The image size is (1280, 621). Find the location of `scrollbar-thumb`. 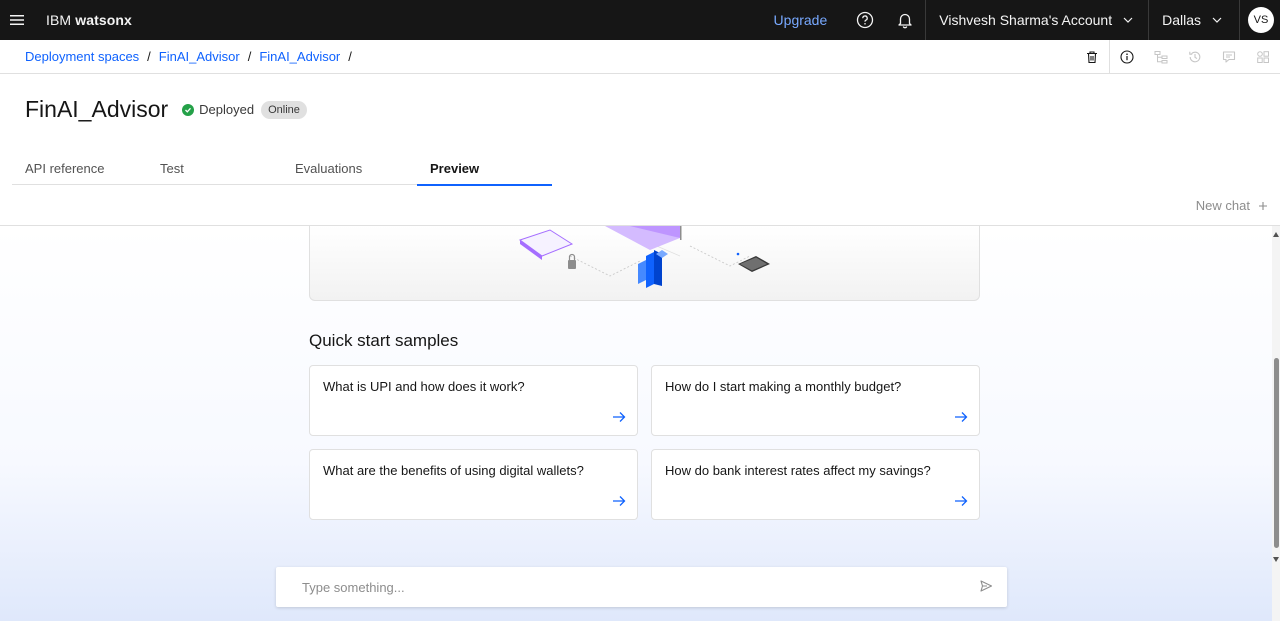

scrollbar-thumb is located at coordinates (1276, 453).